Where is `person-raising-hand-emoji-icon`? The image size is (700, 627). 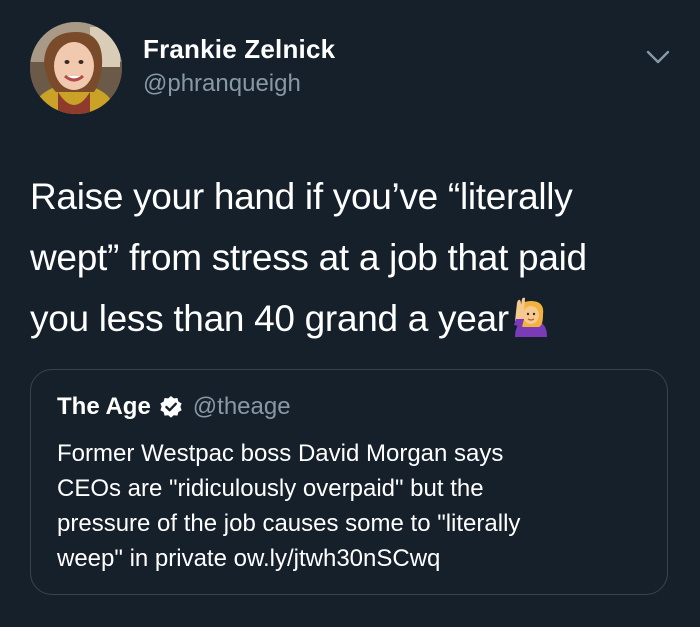 person-raising-hand-emoji-icon is located at coordinates (531, 315).